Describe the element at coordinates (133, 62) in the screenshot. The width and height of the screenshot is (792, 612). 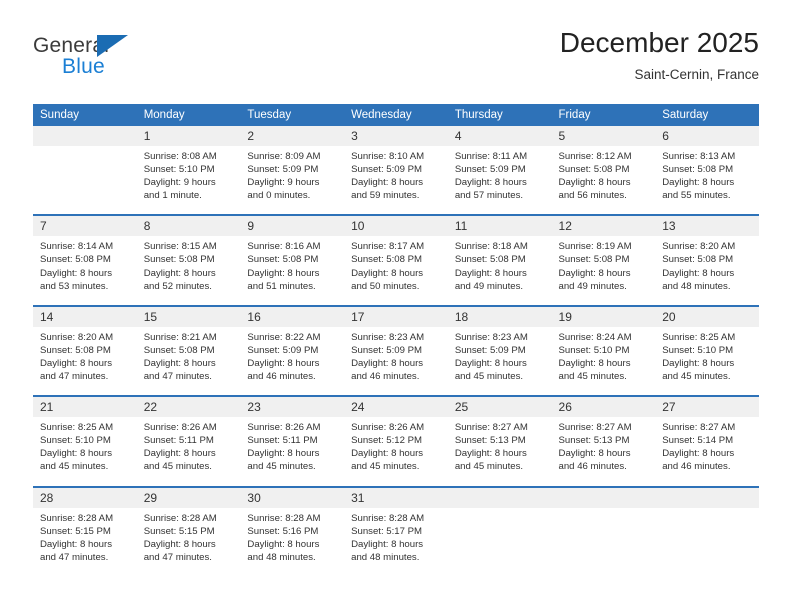
I see `general-blue-logo: General Blue` at that location.